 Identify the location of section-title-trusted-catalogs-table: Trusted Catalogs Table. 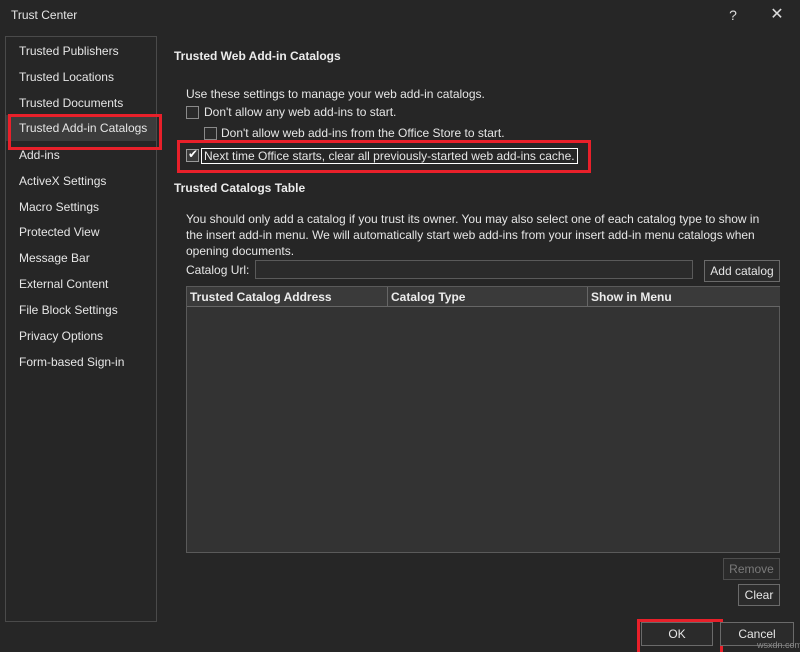
(240, 188).